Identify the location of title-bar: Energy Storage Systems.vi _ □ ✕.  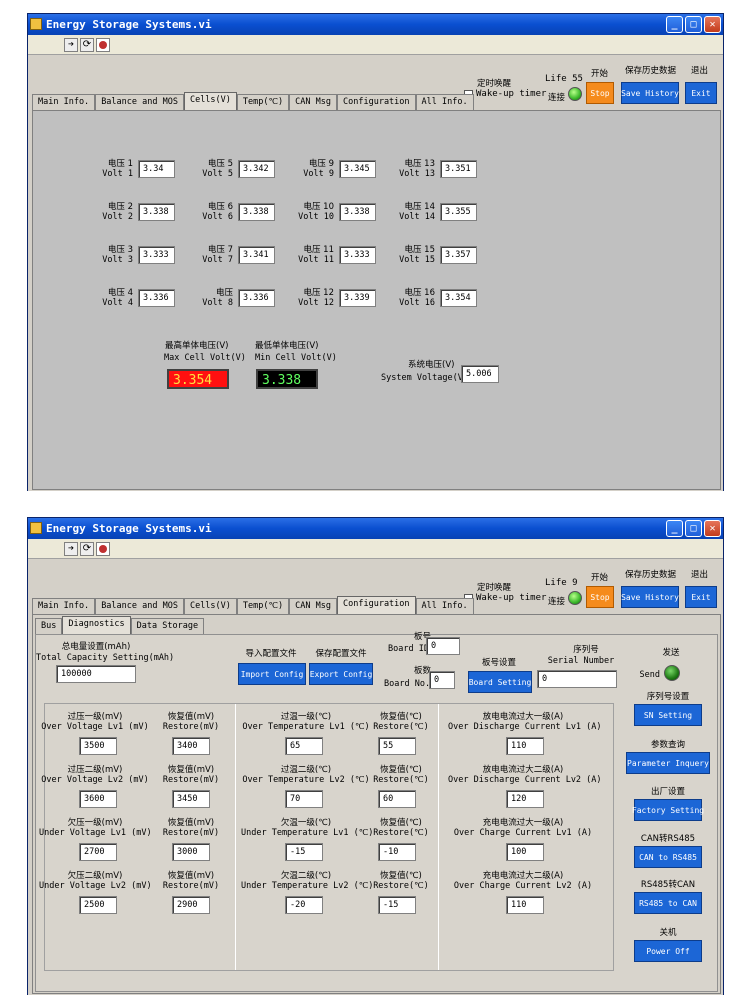
(375, 24).